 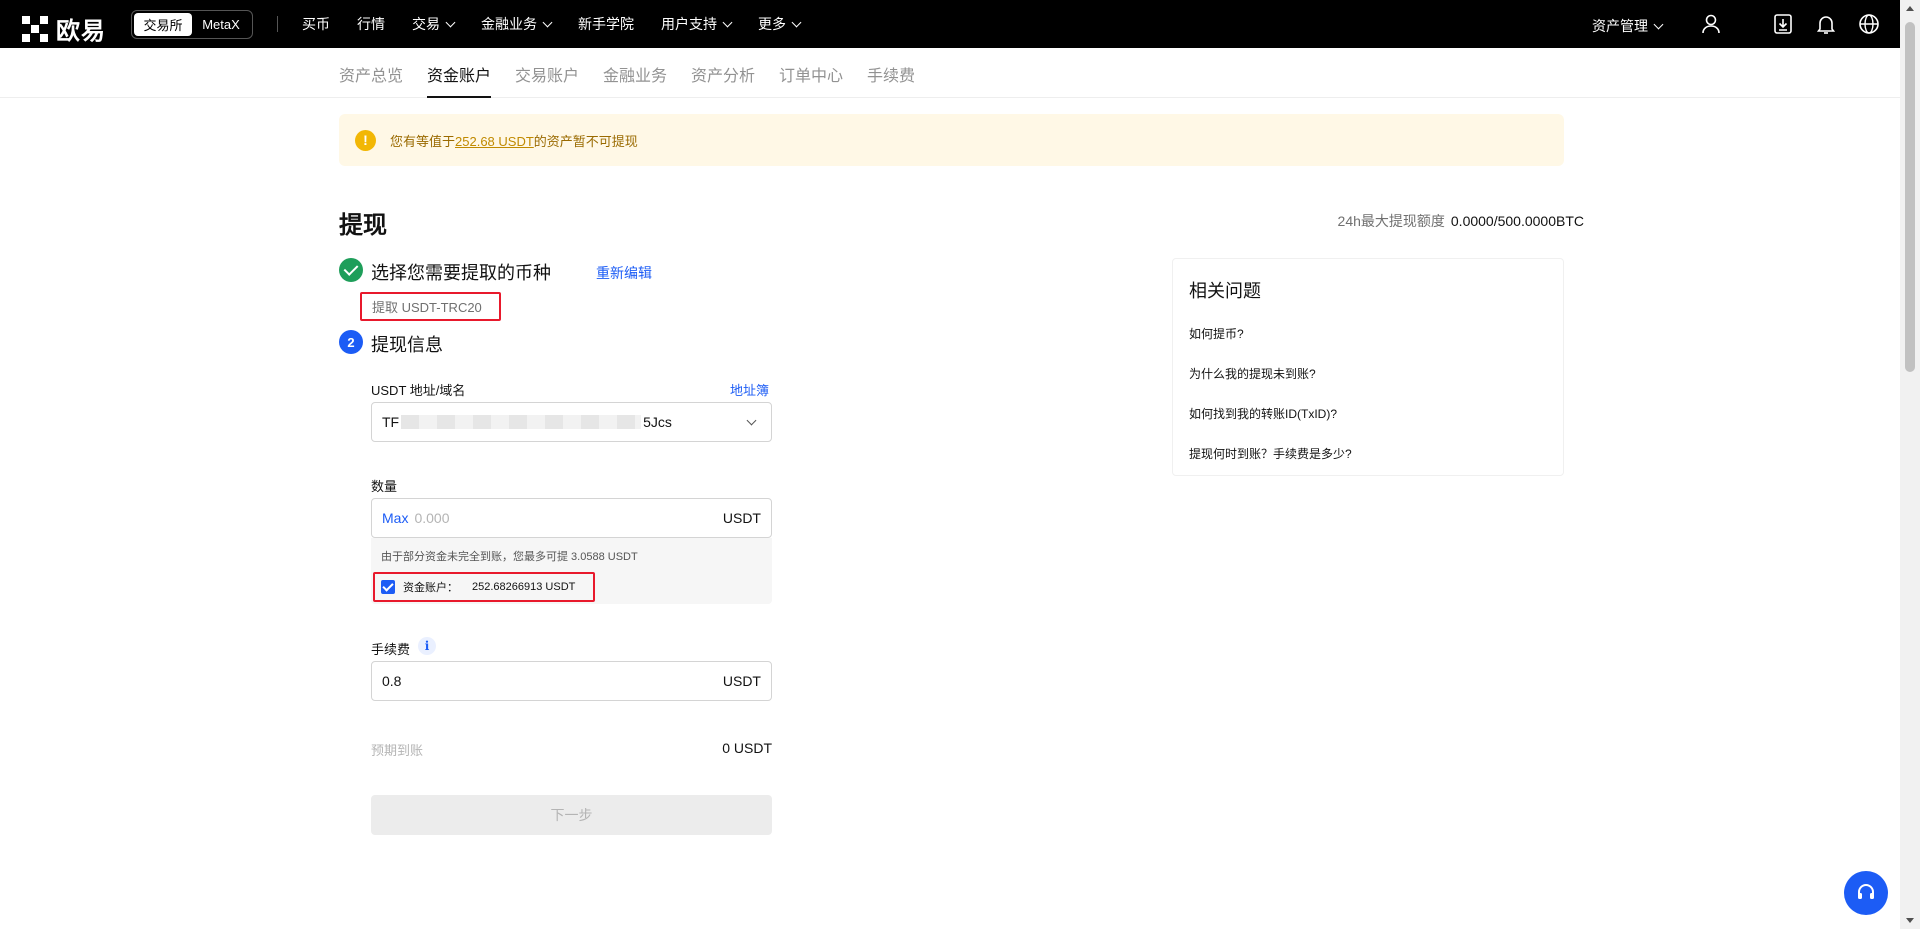 I want to click on restricted-assets-notice: ! 您有等值于252.68 USDT的资产暂不可提现, so click(x=951, y=140).